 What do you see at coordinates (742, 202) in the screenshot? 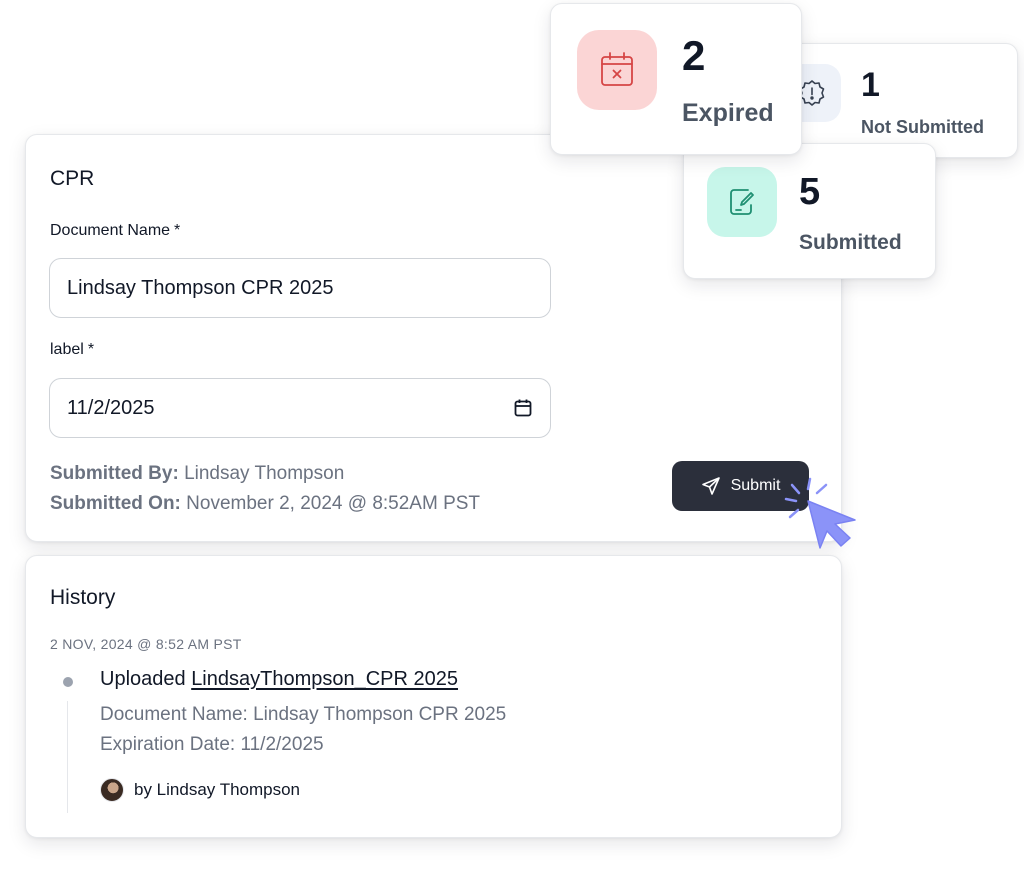
I see `document-edit-icon` at bounding box center [742, 202].